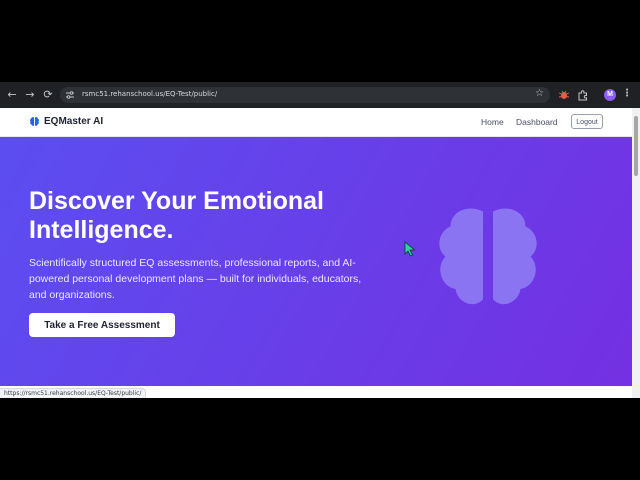 The image size is (640, 480). What do you see at coordinates (149, 94) in the screenshot?
I see `address-url: rsmc51.rehanschool.us/EQ-Test/public/` at bounding box center [149, 94].